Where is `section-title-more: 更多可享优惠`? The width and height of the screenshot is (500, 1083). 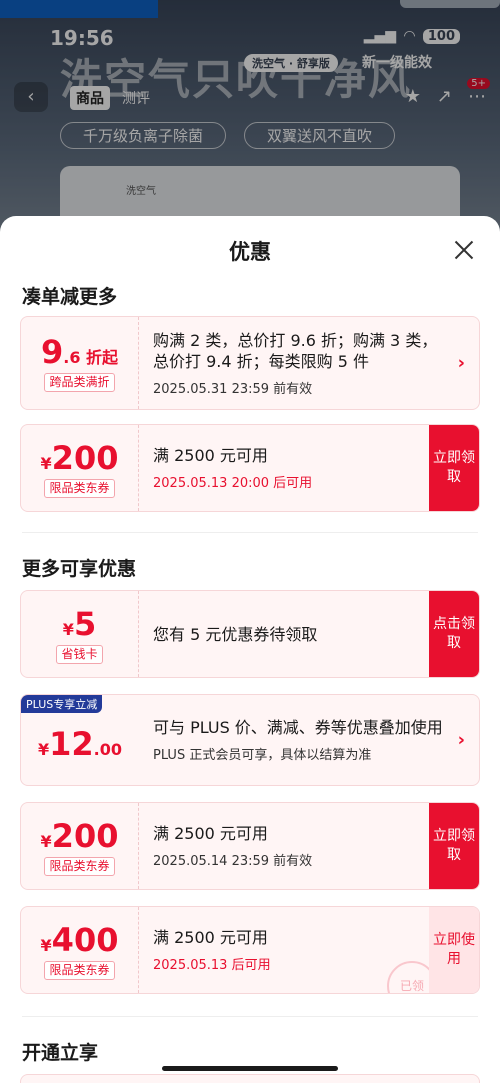 section-title-more: 更多可享优惠 is located at coordinates (79, 569).